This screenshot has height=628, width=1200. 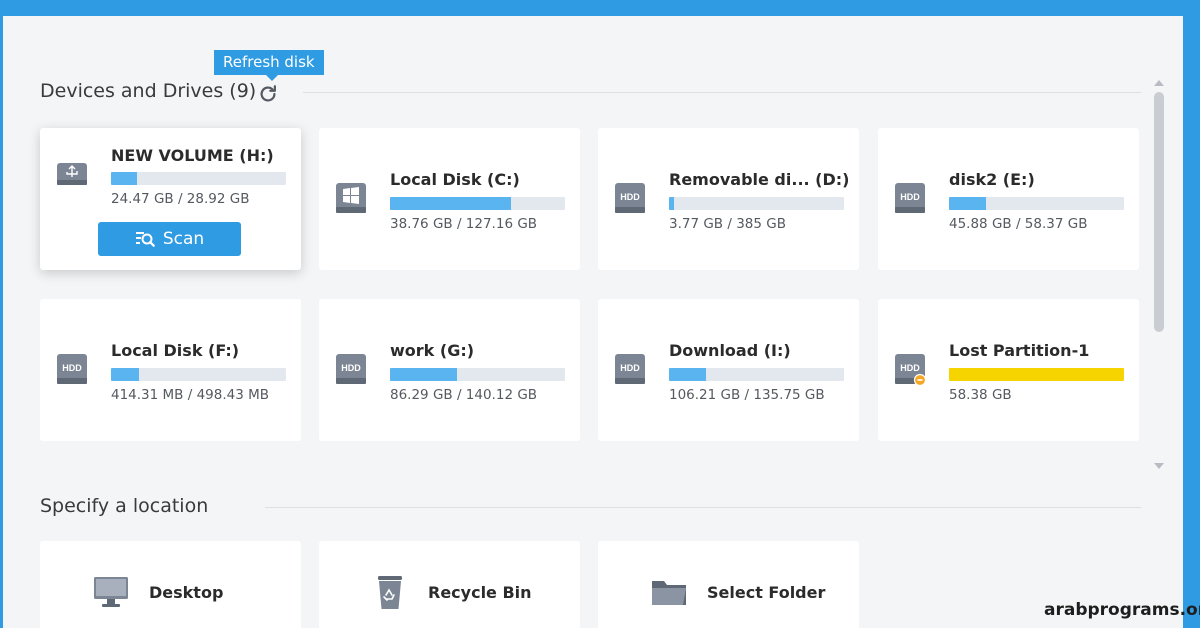 I want to click on location-desktop: Desktop, so click(x=170, y=584).